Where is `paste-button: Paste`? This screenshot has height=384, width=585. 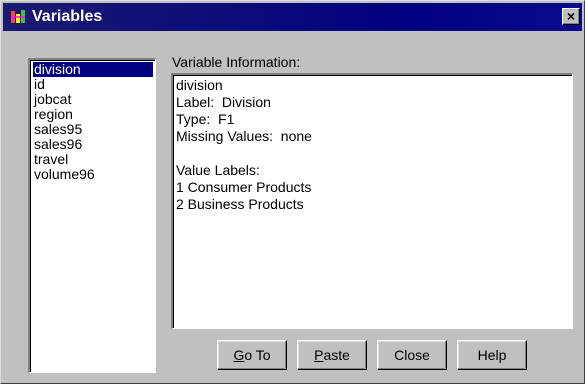
paste-button: Paste is located at coordinates (332, 355).